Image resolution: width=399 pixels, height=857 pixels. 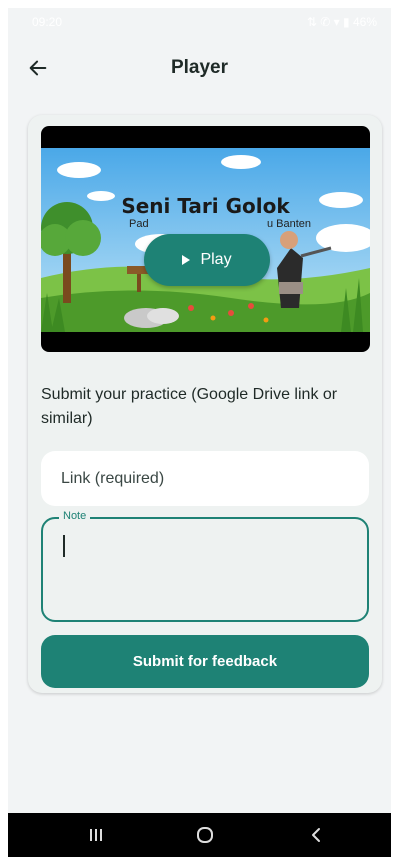 What do you see at coordinates (289, 224) in the screenshot?
I see `thumbnail-subtitle-end: u Banten` at bounding box center [289, 224].